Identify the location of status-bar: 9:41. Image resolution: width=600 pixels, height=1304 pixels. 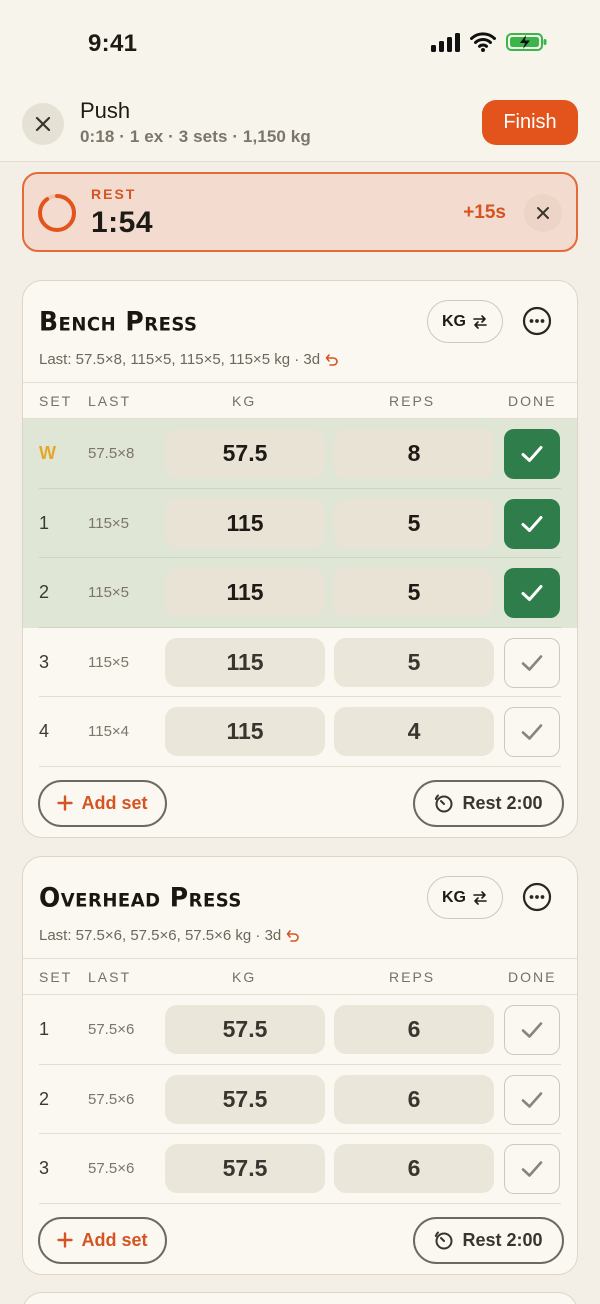
(300, 43).